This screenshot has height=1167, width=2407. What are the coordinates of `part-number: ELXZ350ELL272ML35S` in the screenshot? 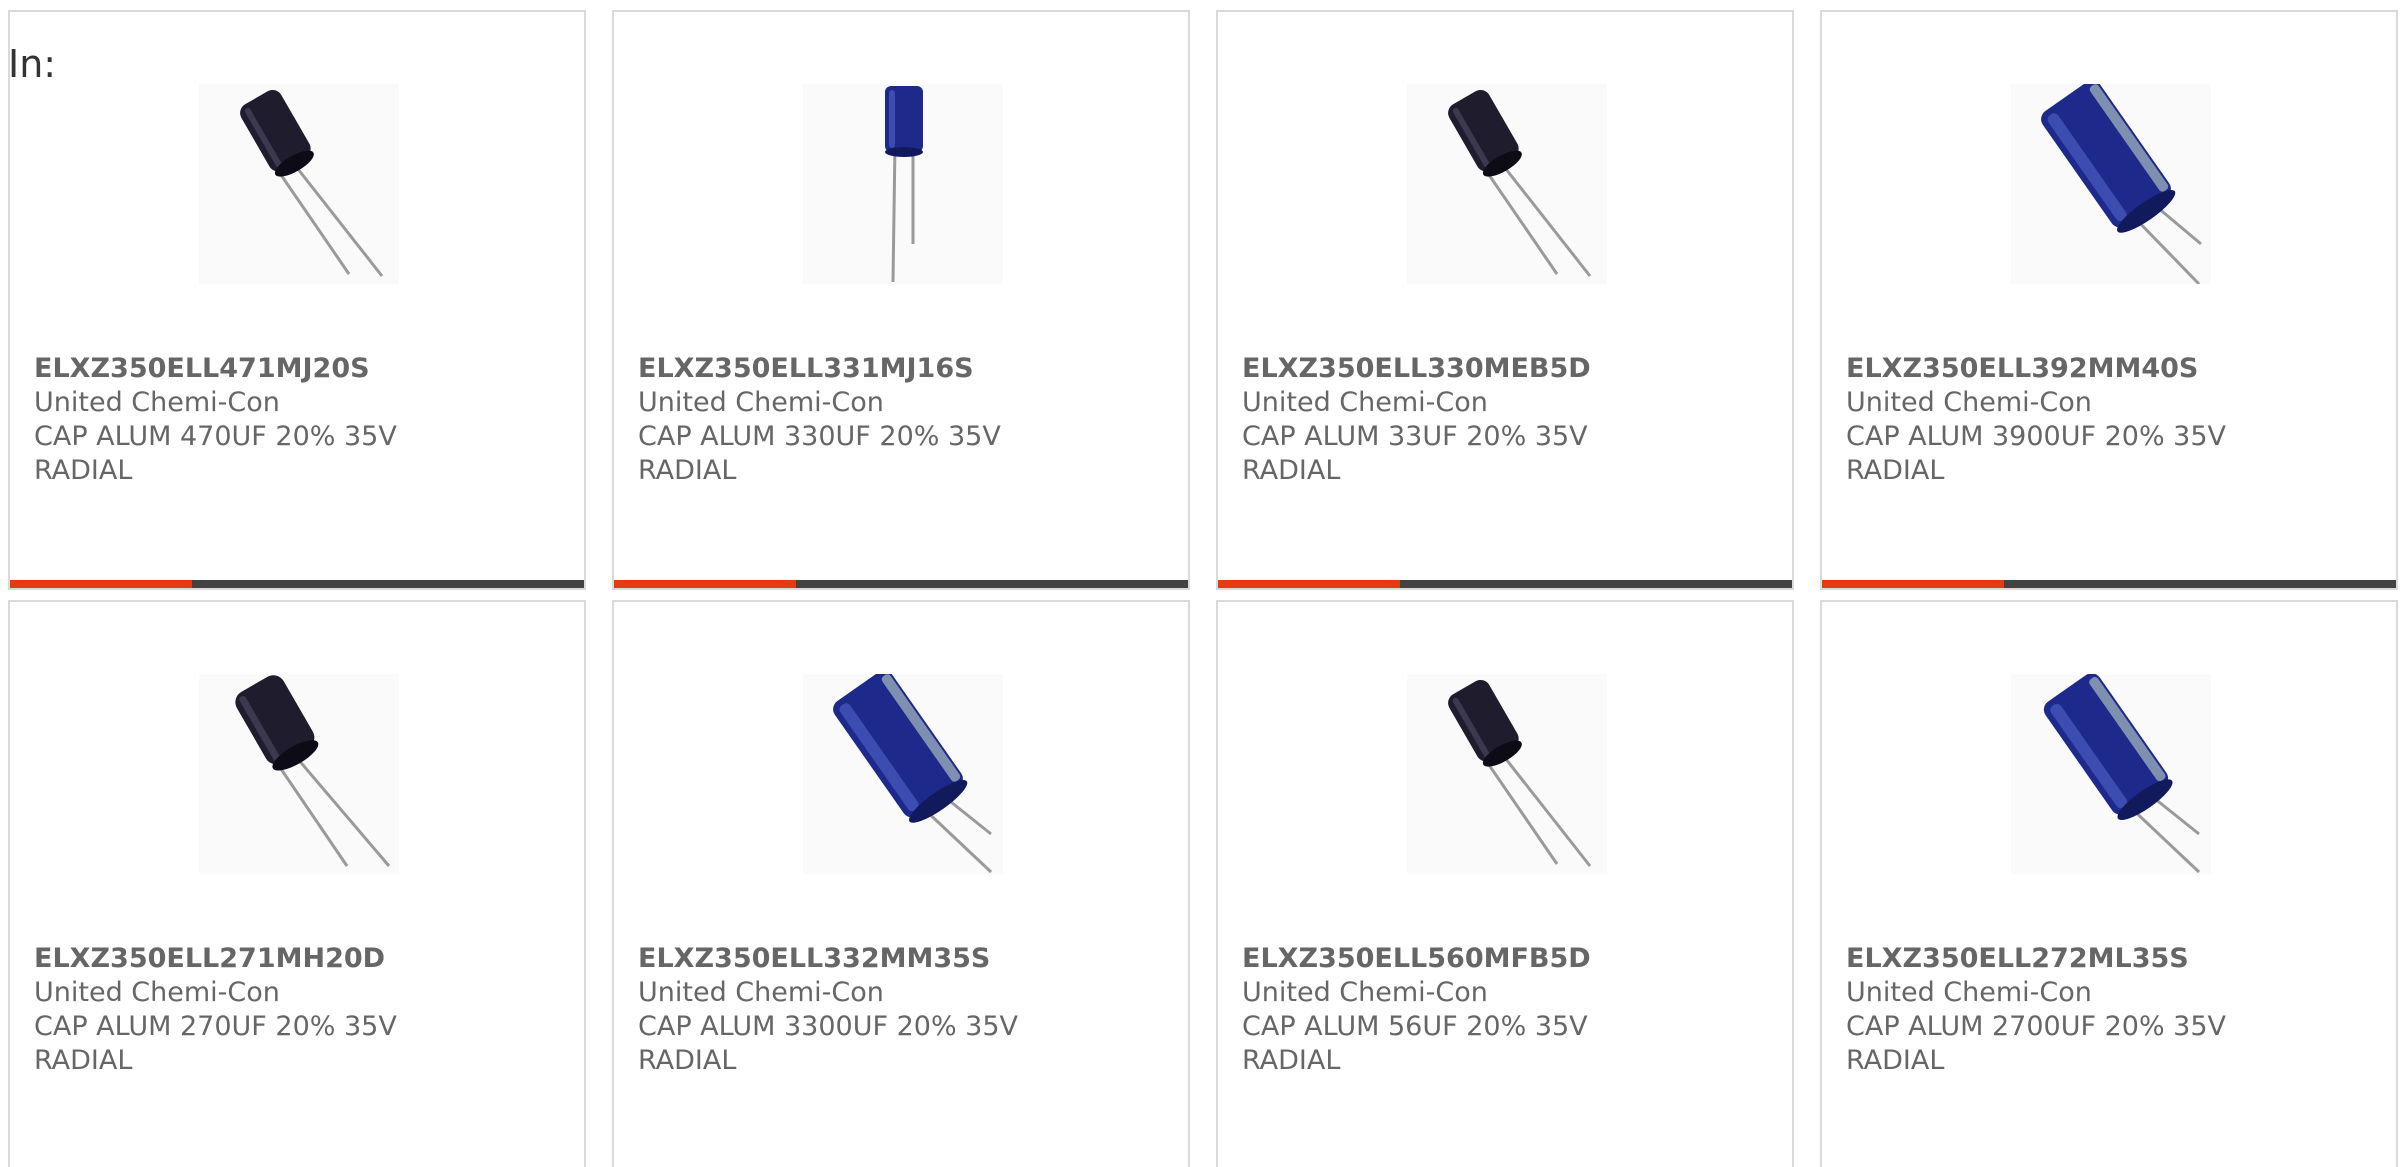 It's located at (2111, 959).